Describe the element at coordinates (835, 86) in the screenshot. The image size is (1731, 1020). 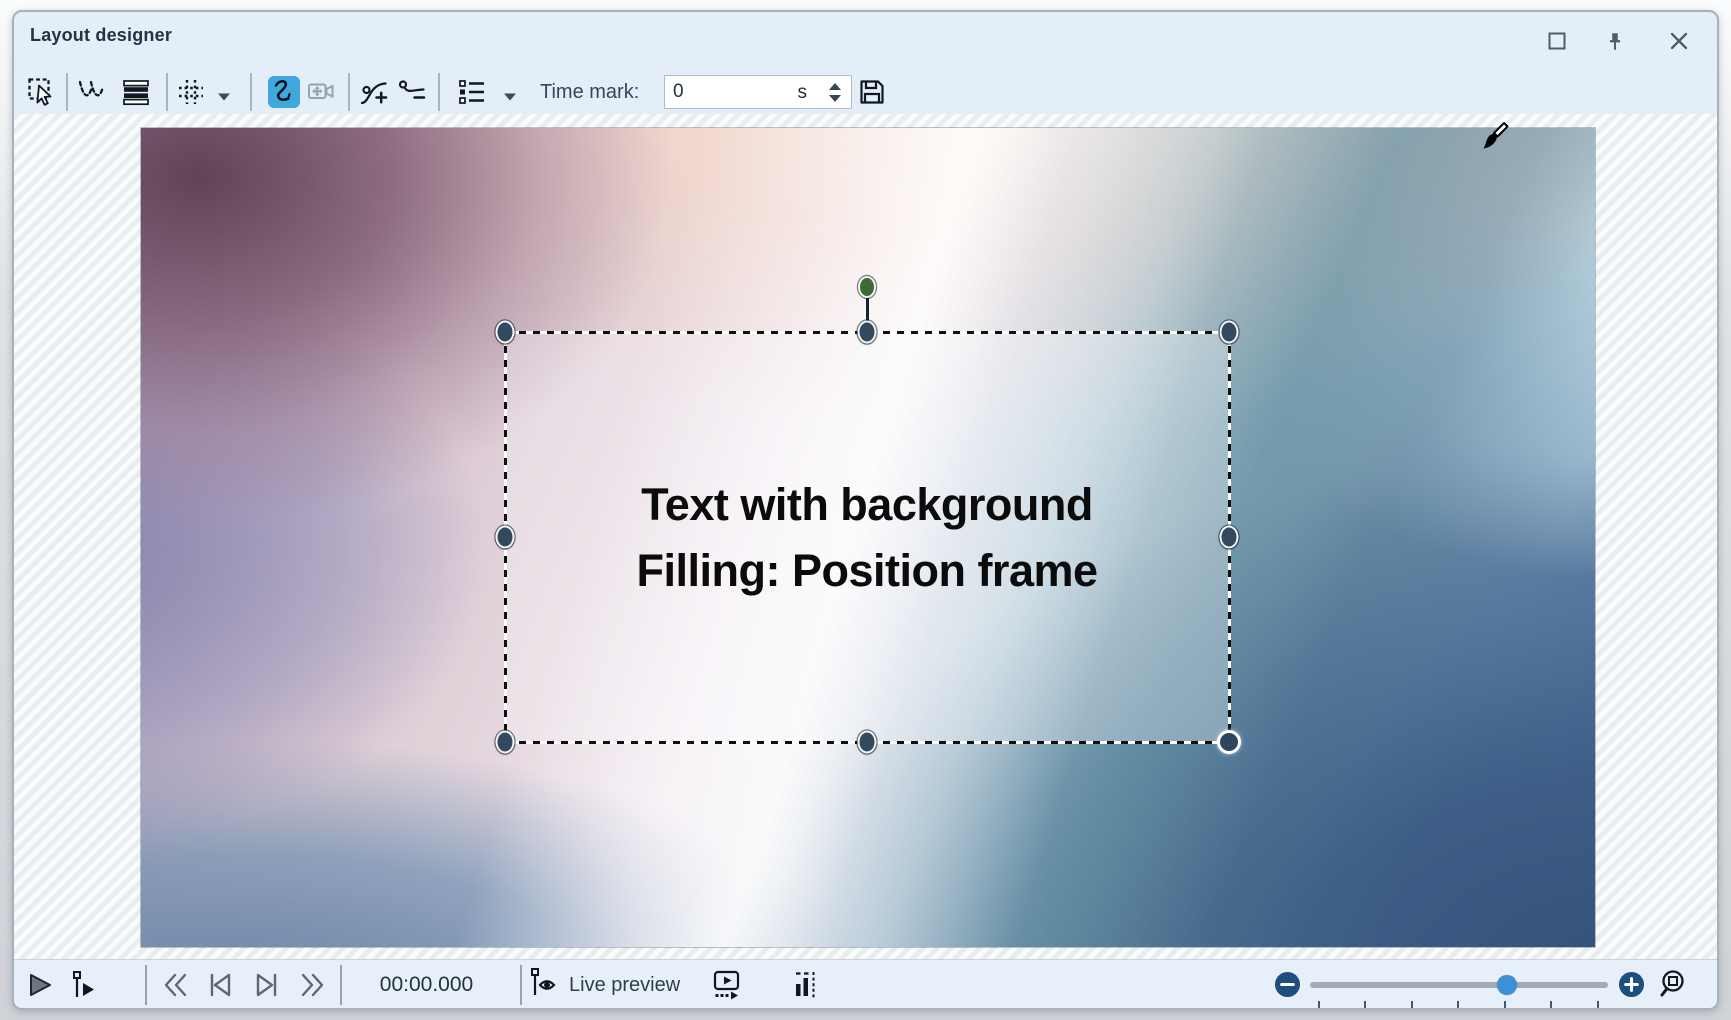
I see `spinner-up-button` at that location.